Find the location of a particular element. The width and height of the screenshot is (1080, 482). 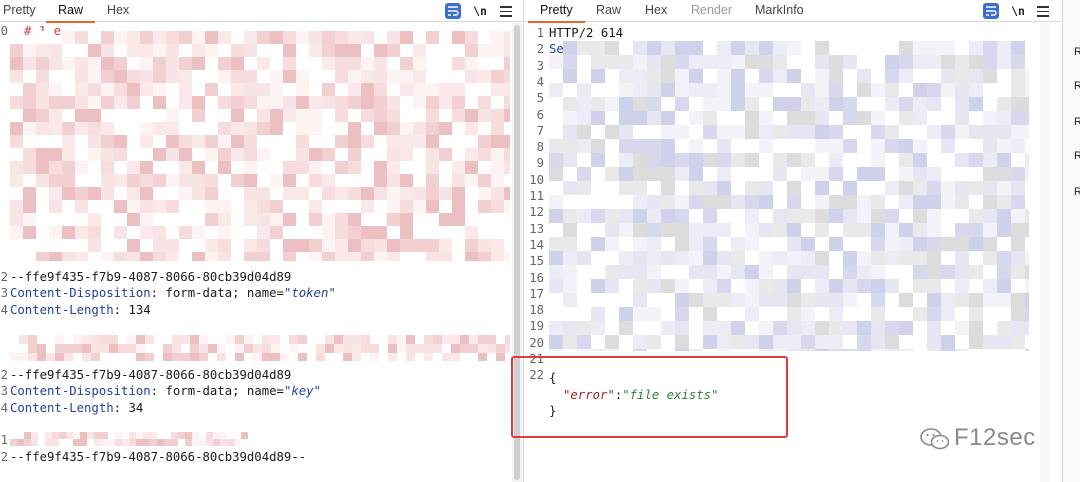

line-number: 22 is located at coordinates (536, 375).